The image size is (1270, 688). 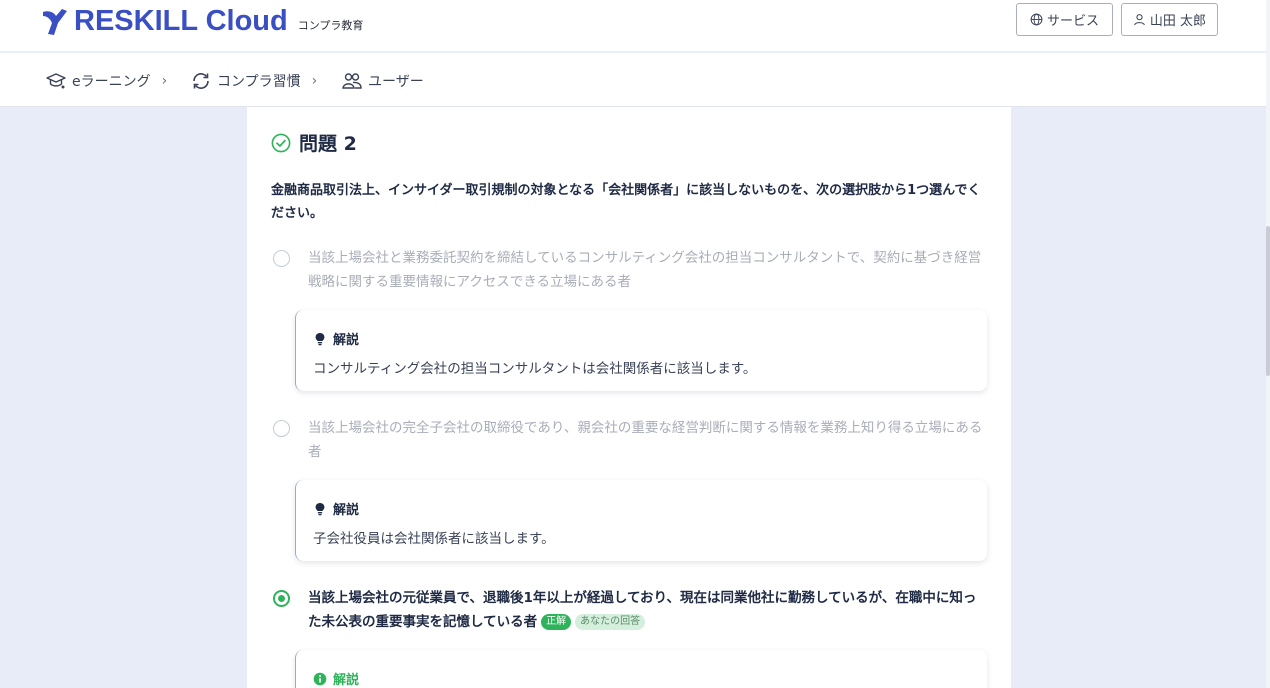 I want to click on question-title: 問題 2, so click(x=328, y=144).